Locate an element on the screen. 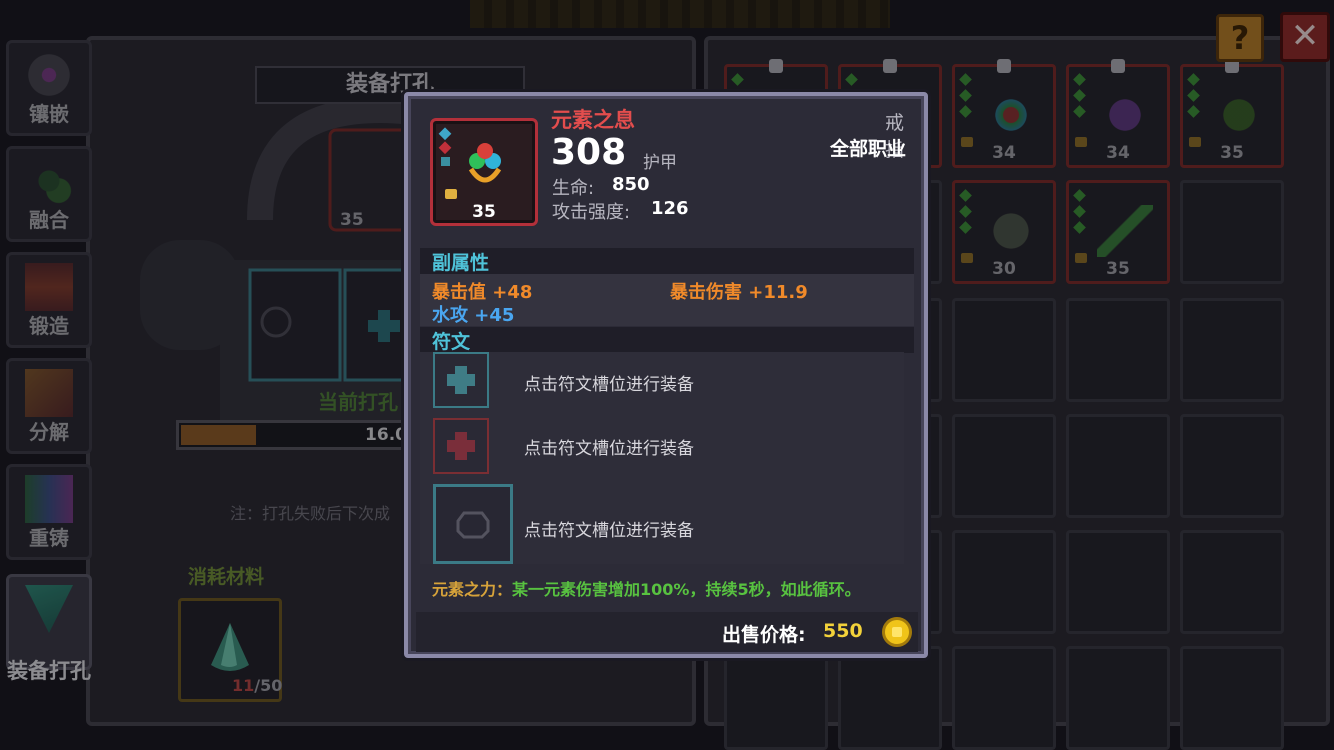 The image size is (1334, 750). item-main-value-unit: 护甲 is located at coordinates (660, 163).